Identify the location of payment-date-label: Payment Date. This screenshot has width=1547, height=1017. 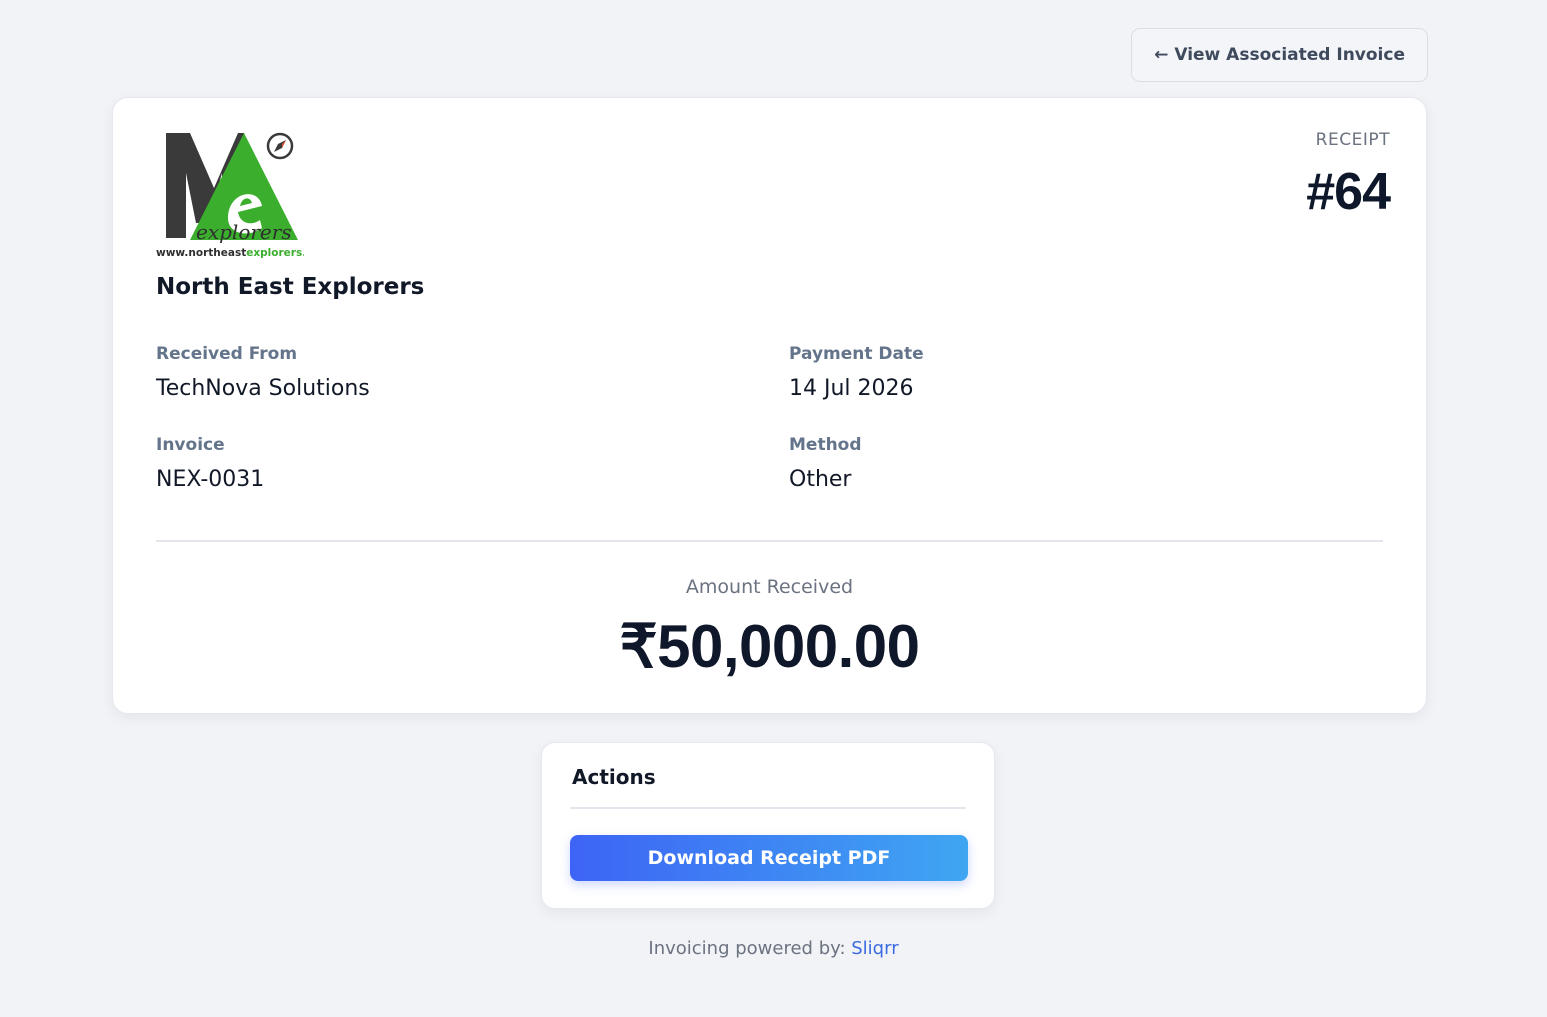
(856, 354).